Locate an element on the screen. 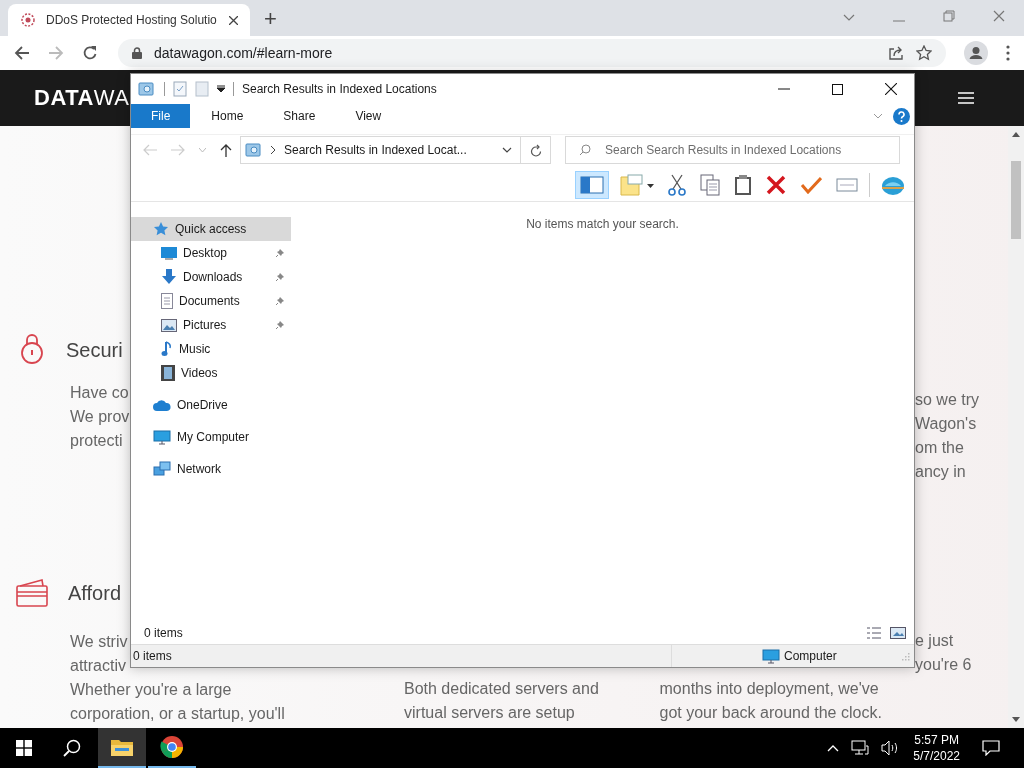  music-note-icon is located at coordinates (167, 349).